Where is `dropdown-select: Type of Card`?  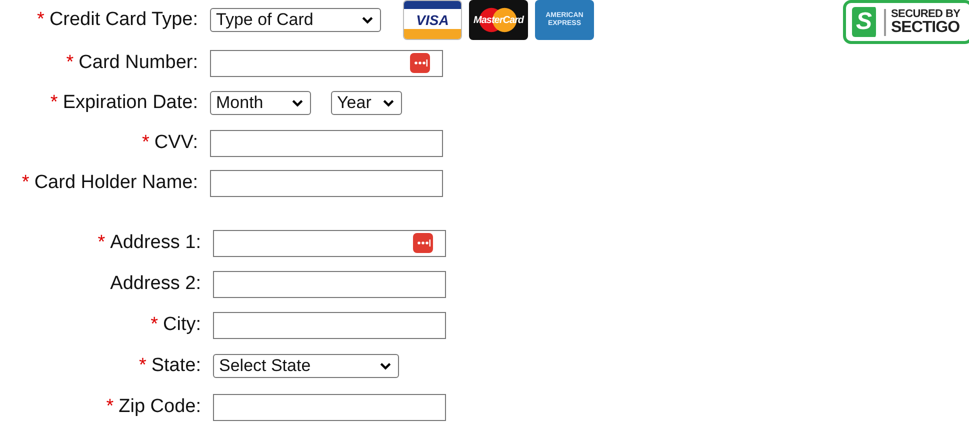 dropdown-select: Type of Card is located at coordinates (295, 20).